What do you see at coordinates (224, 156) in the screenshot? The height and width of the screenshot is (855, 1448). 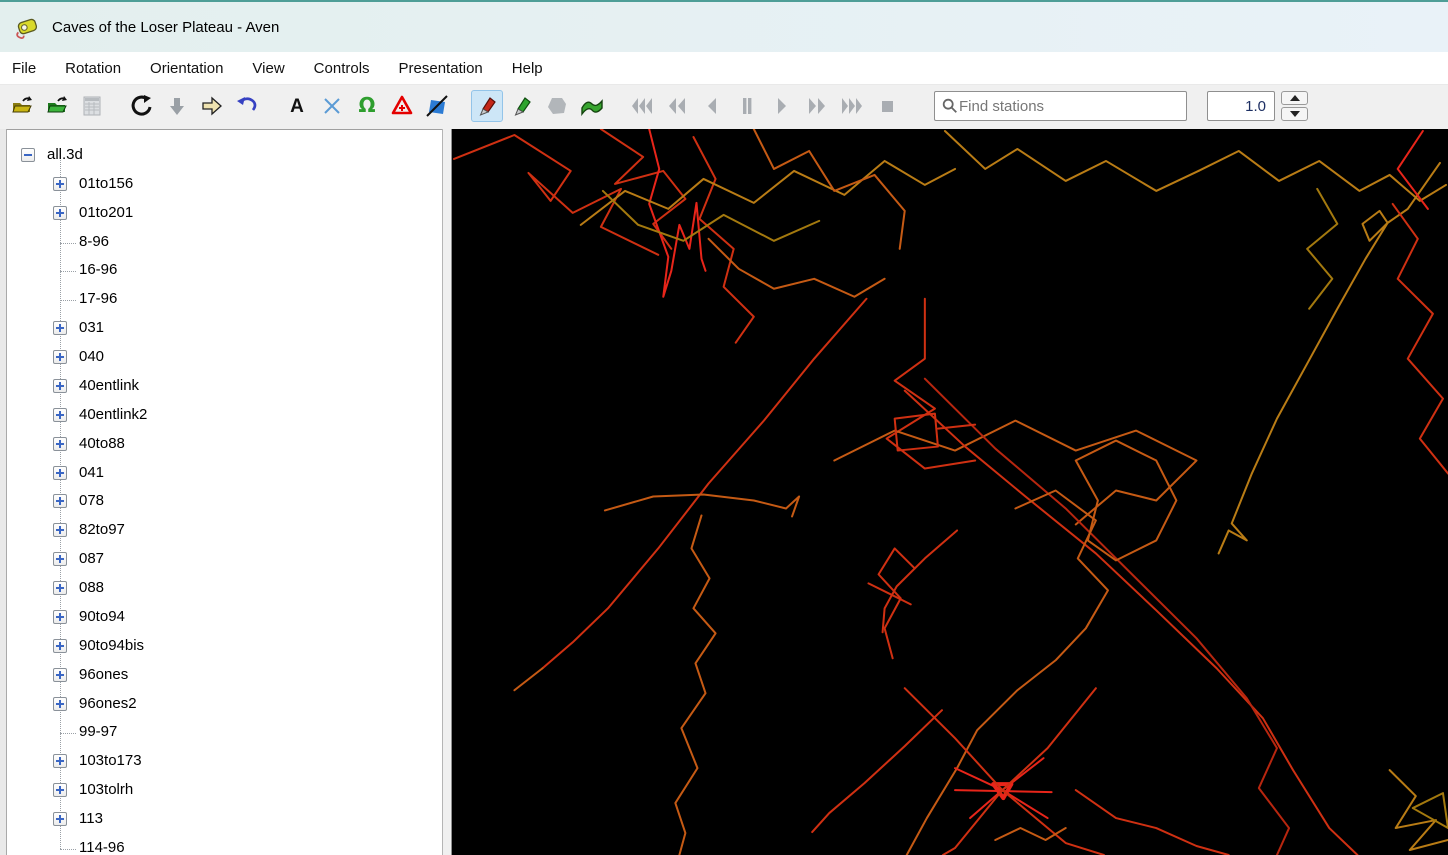 I see `tree-item-all.3d: all.3d` at bounding box center [224, 156].